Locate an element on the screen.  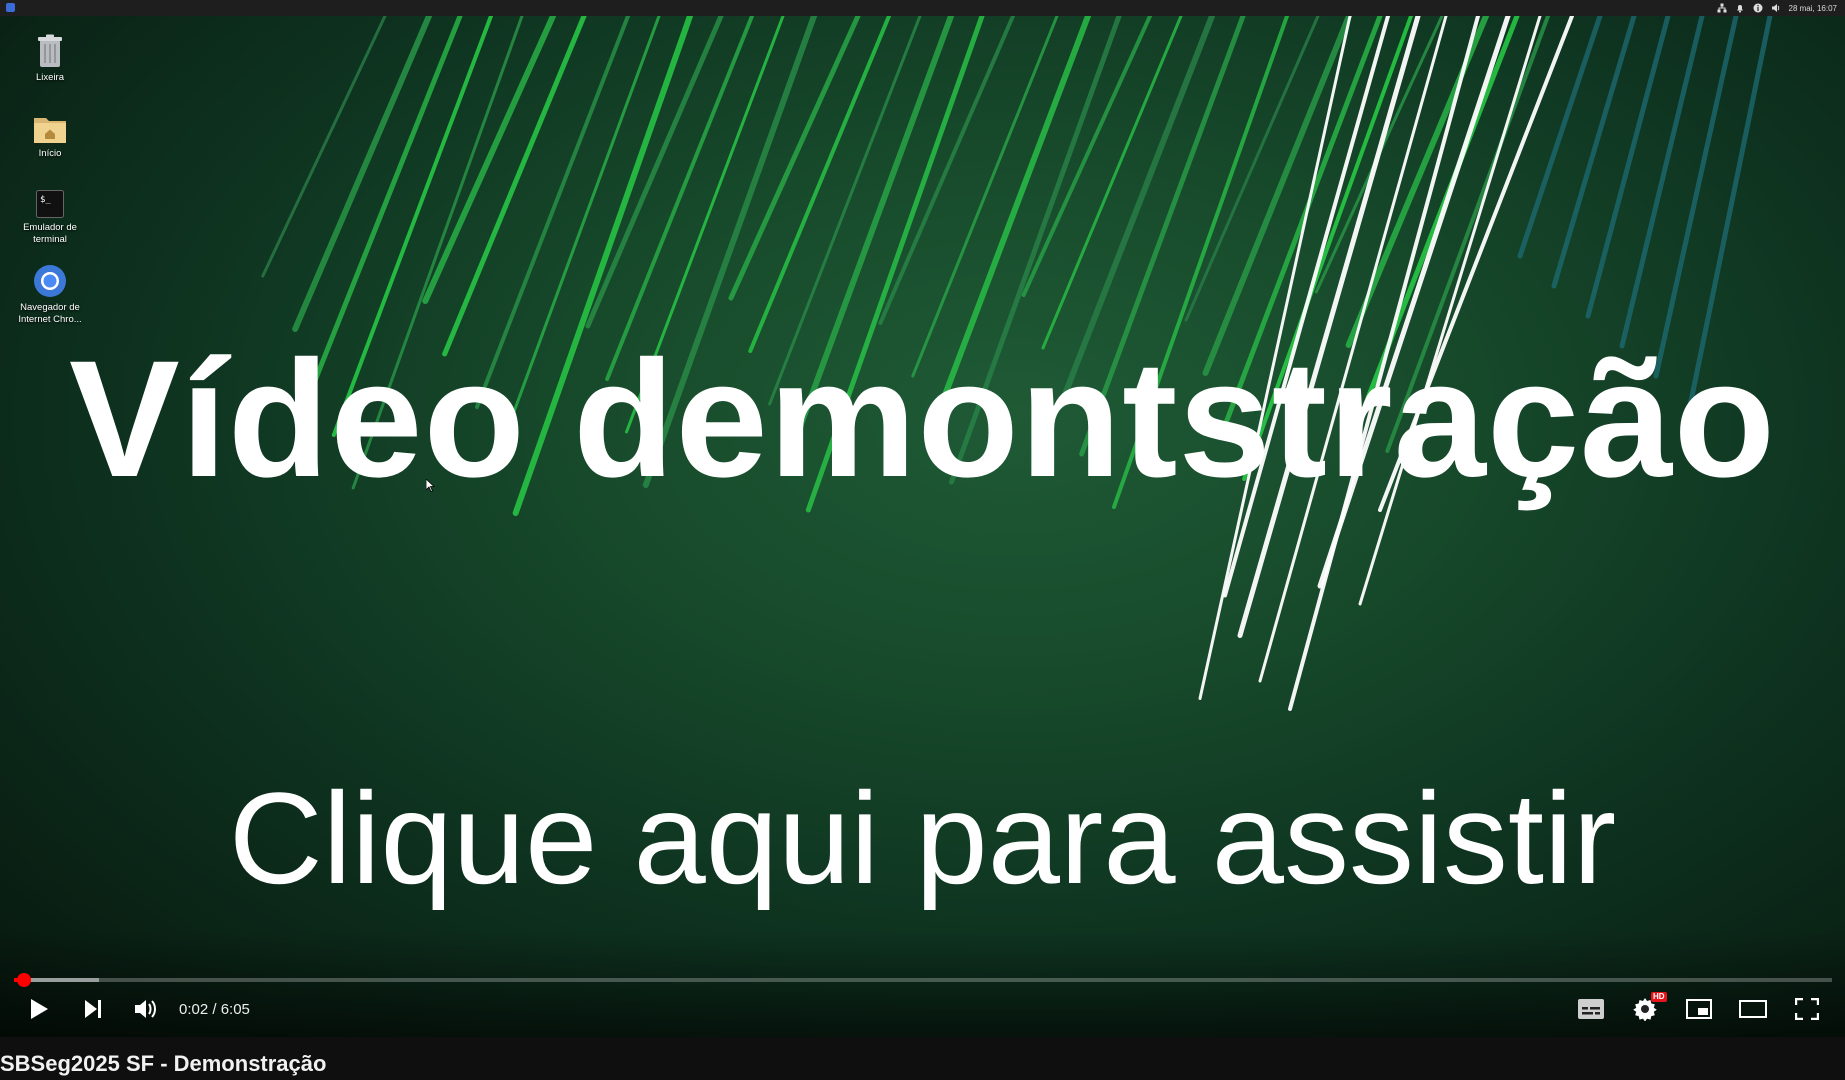
controls-gradient is located at coordinates (922, 983).